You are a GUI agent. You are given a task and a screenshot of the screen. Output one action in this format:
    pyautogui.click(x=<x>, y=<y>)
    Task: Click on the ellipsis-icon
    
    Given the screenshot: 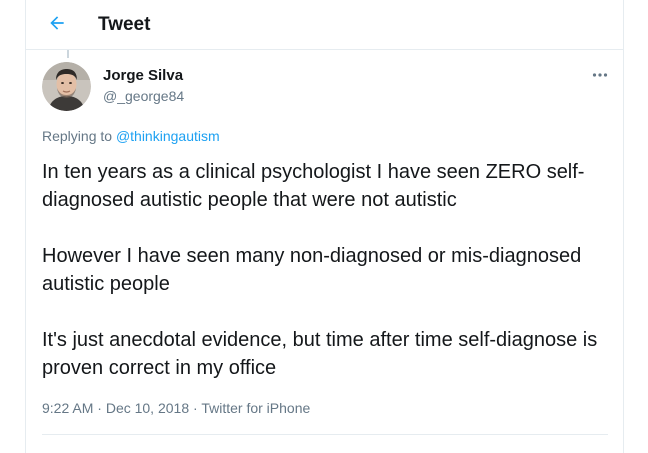 What is the action you would take?
    pyautogui.click(x=600, y=74)
    